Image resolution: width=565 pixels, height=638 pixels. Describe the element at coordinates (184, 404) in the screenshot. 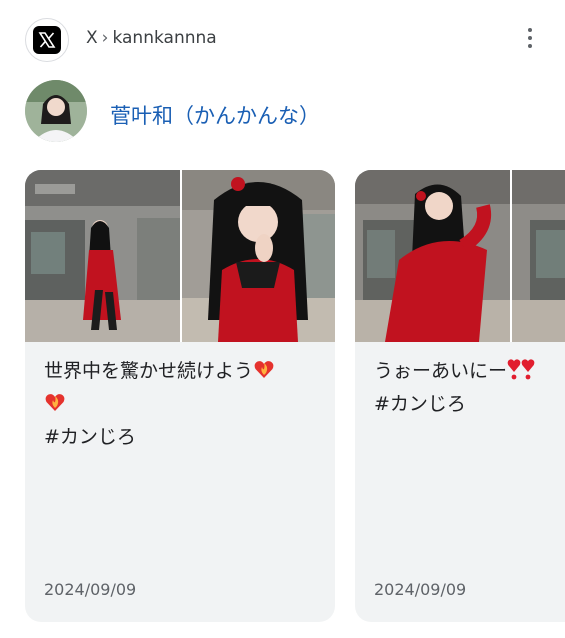

I see `post-text: 世界中を驚かせ続けよう #カンじろ` at that location.